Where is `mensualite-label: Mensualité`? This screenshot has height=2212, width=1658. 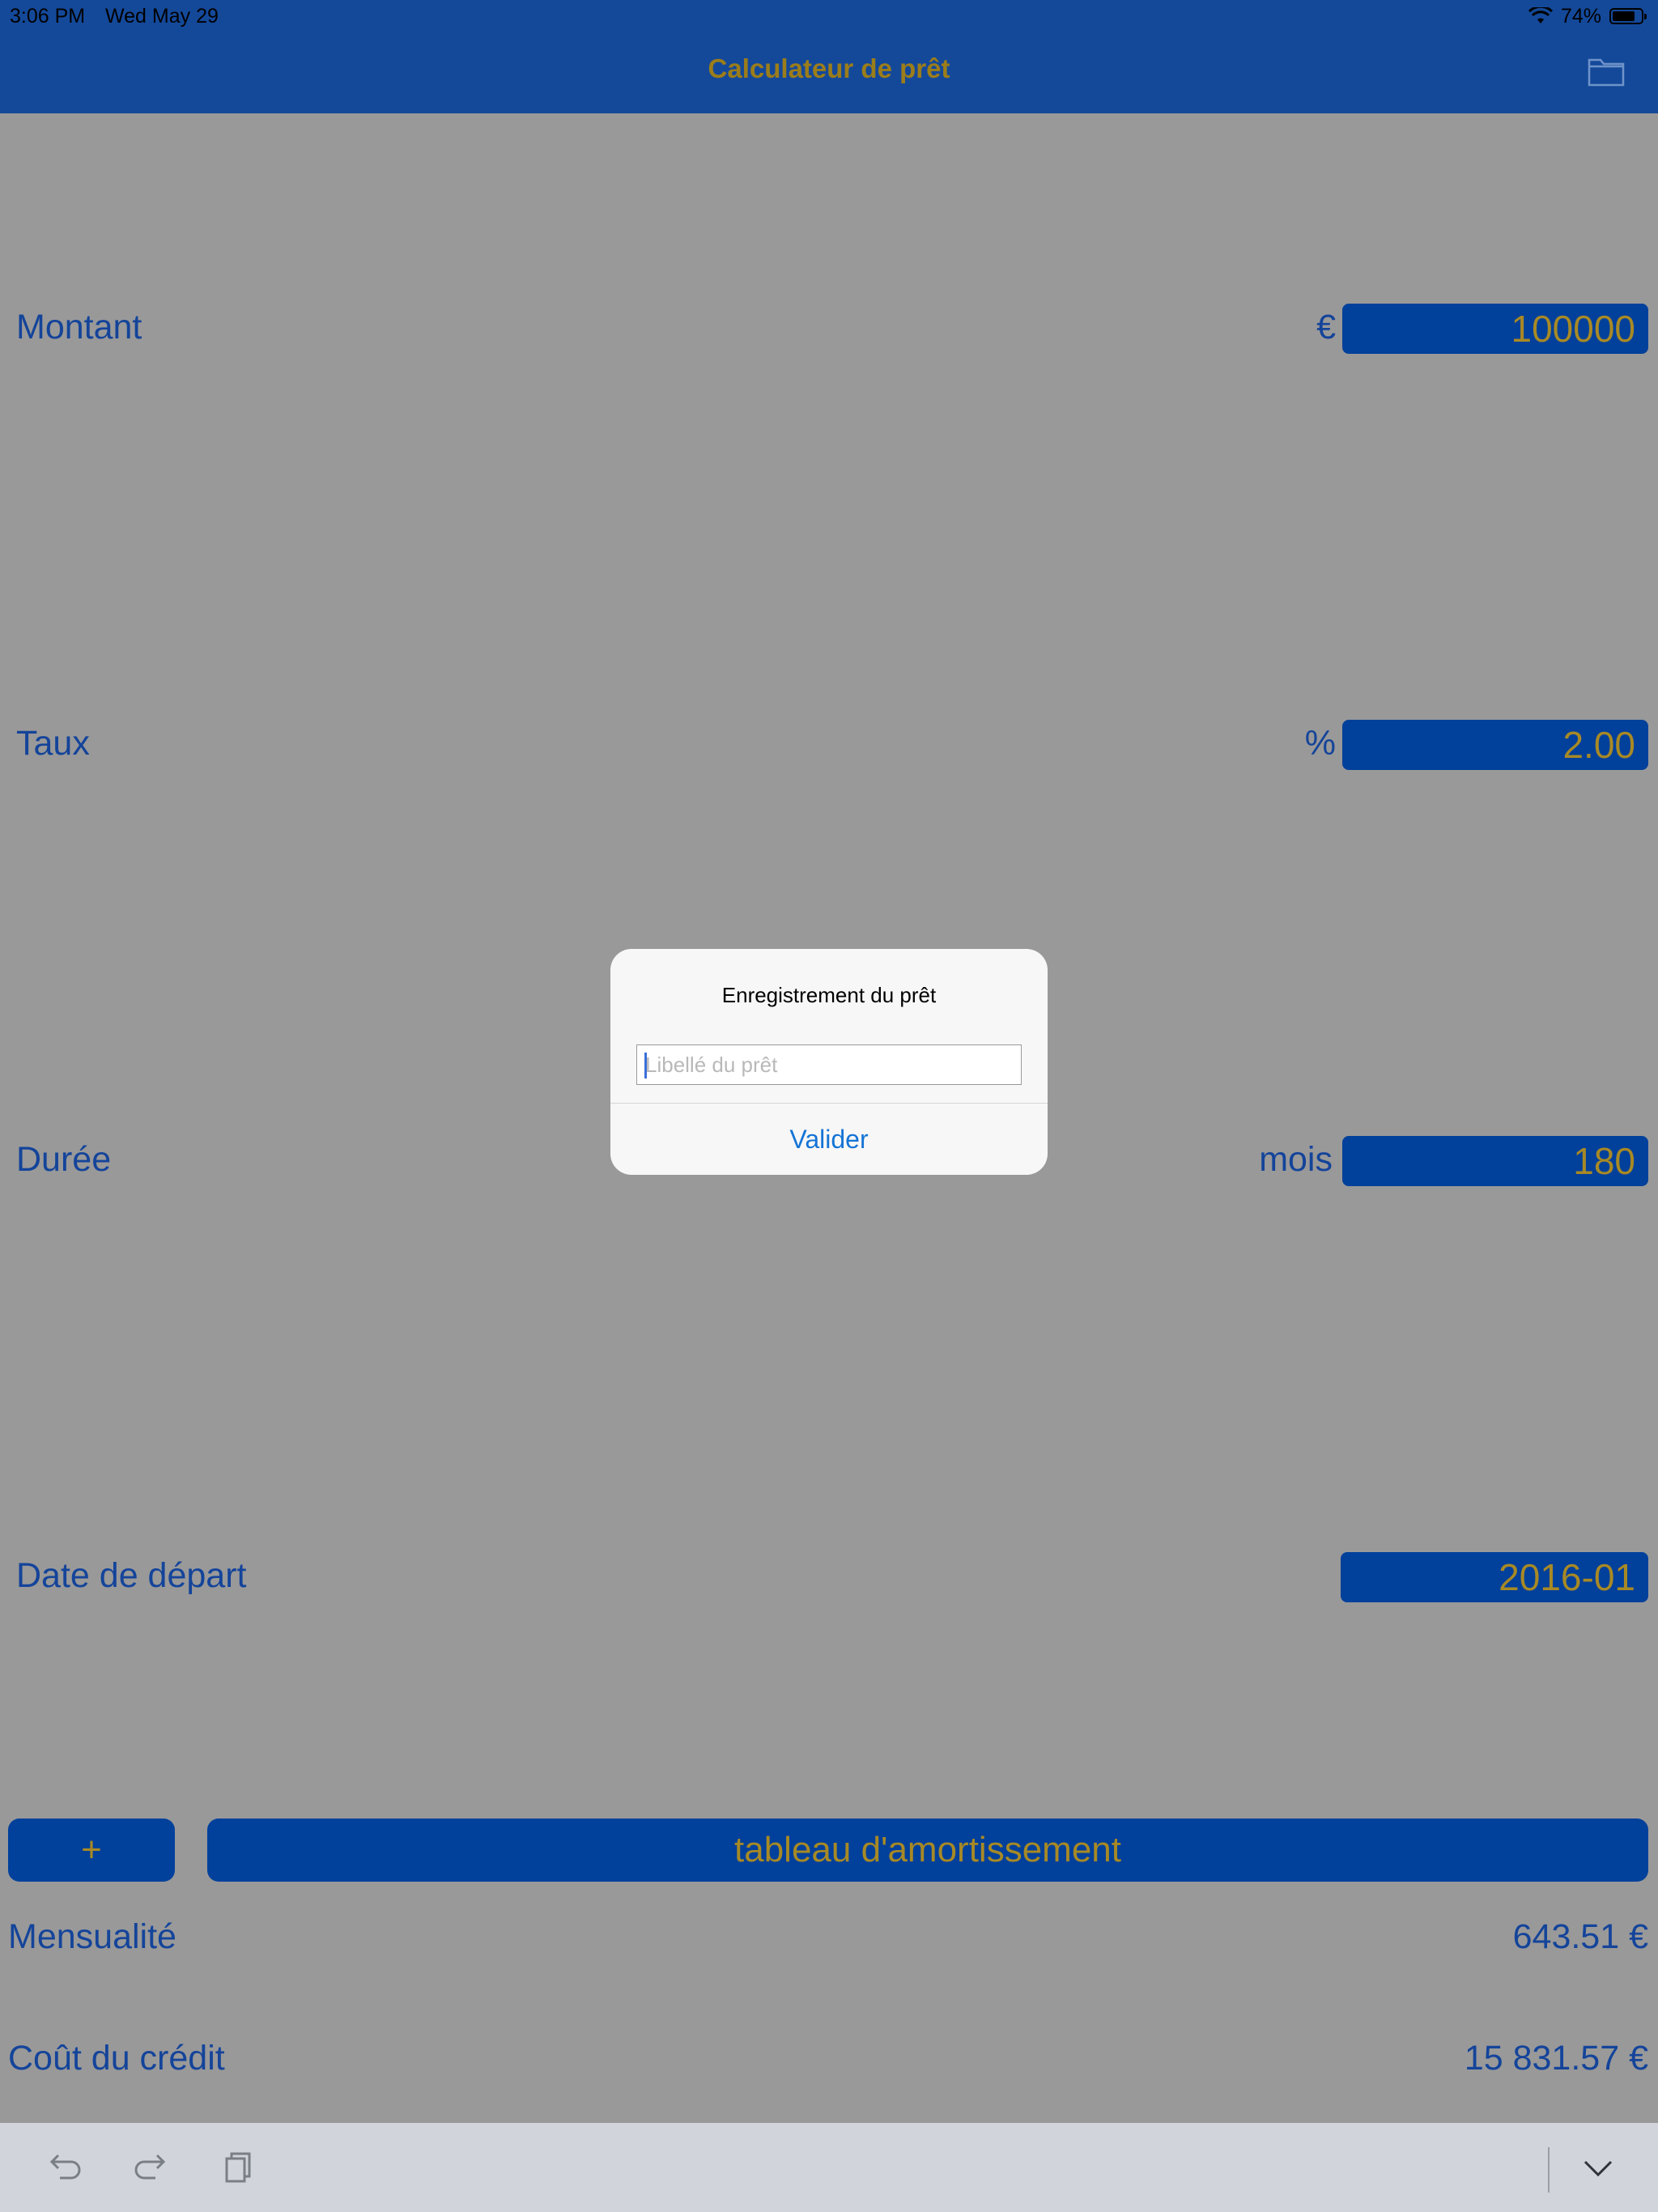 mensualite-label: Mensualité is located at coordinates (92, 1937).